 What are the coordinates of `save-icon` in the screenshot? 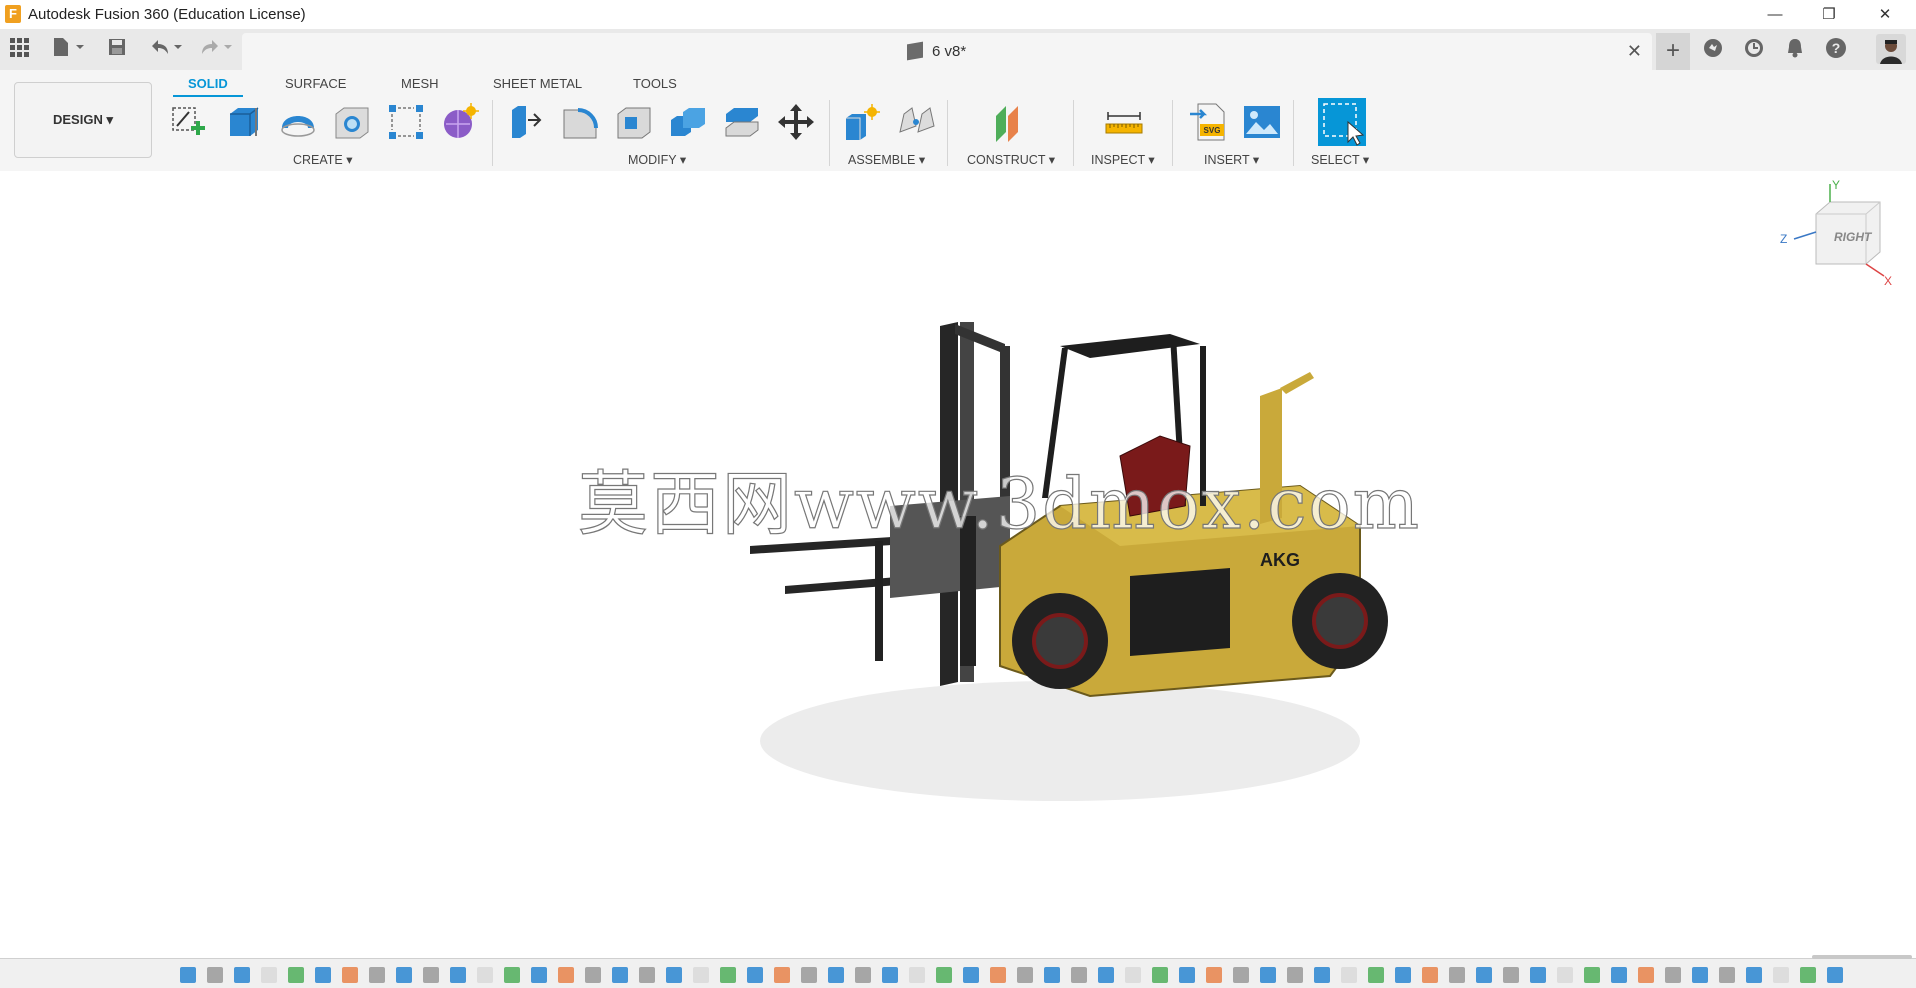 It's located at (117, 50).